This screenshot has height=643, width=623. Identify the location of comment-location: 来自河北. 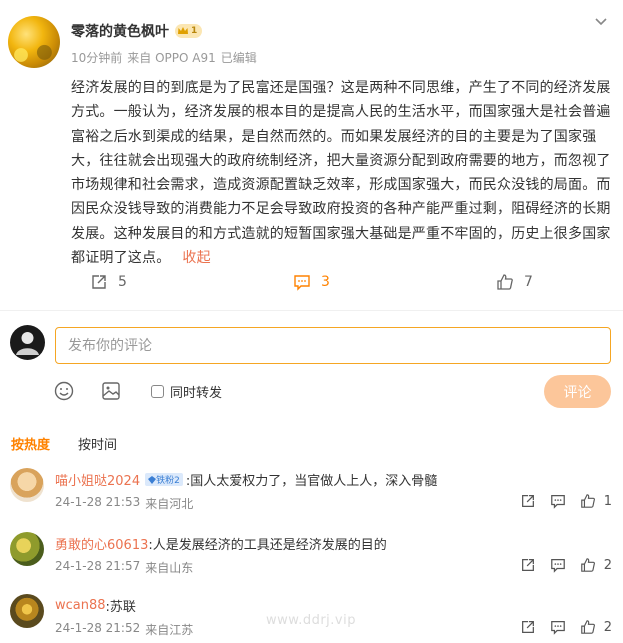
(169, 504).